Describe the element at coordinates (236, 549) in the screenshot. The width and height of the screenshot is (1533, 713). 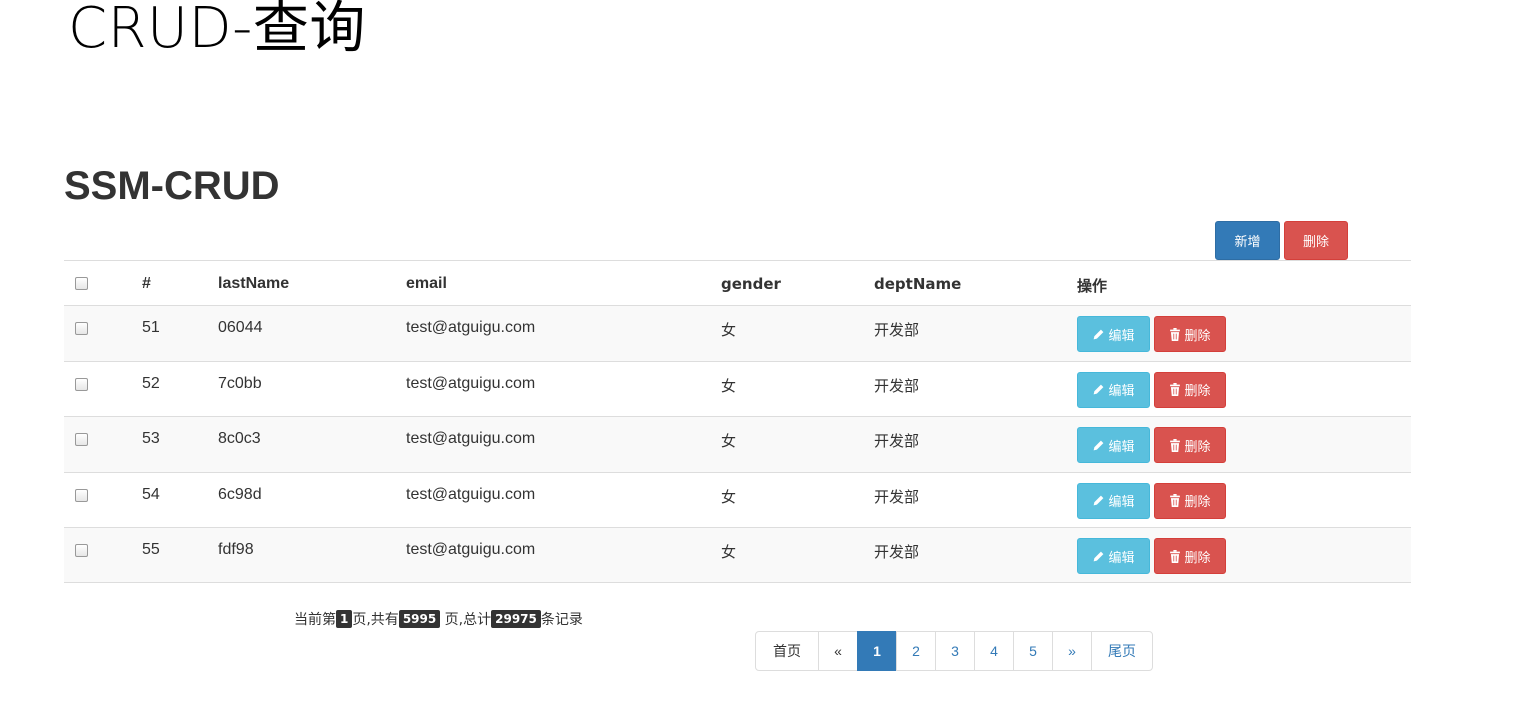
I see `row-last-name: fdf98` at that location.